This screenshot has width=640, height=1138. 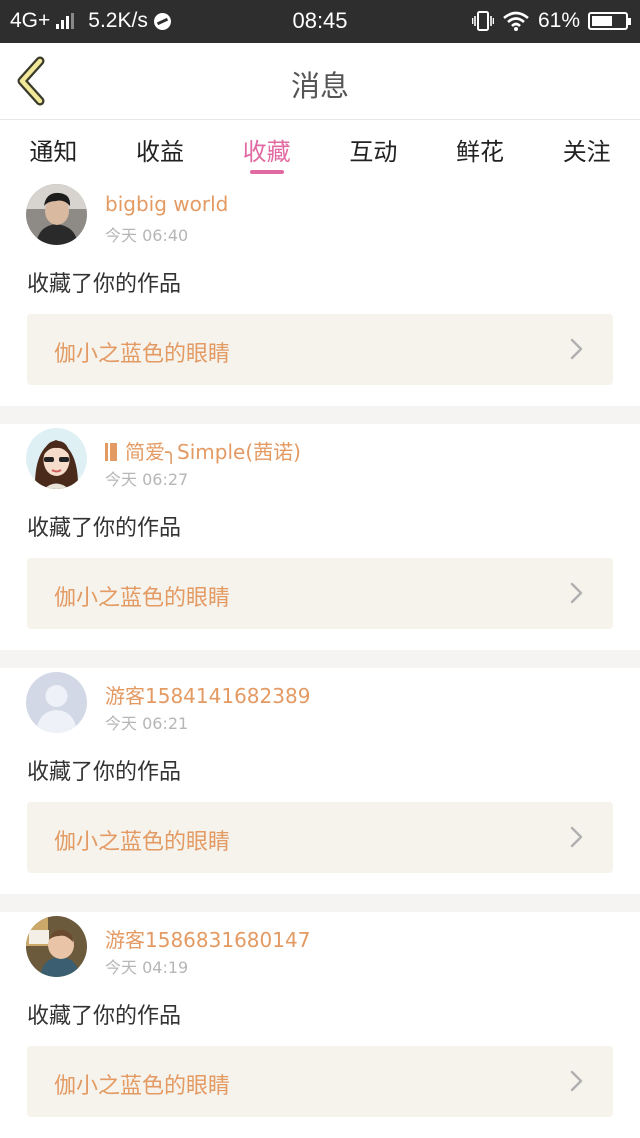 I want to click on username-text: 简爱╮Simple(茜诺), so click(x=213, y=452).